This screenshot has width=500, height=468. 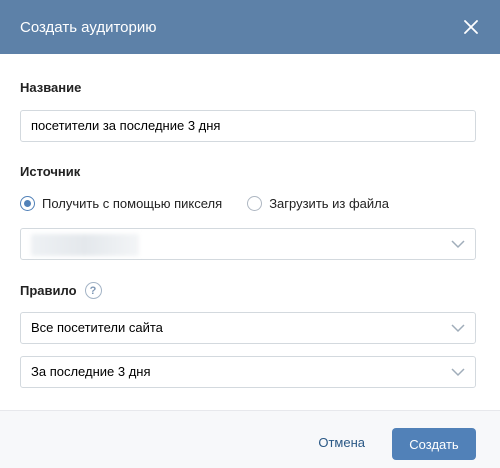 What do you see at coordinates (248, 244) in the screenshot?
I see `pixel-select` at bounding box center [248, 244].